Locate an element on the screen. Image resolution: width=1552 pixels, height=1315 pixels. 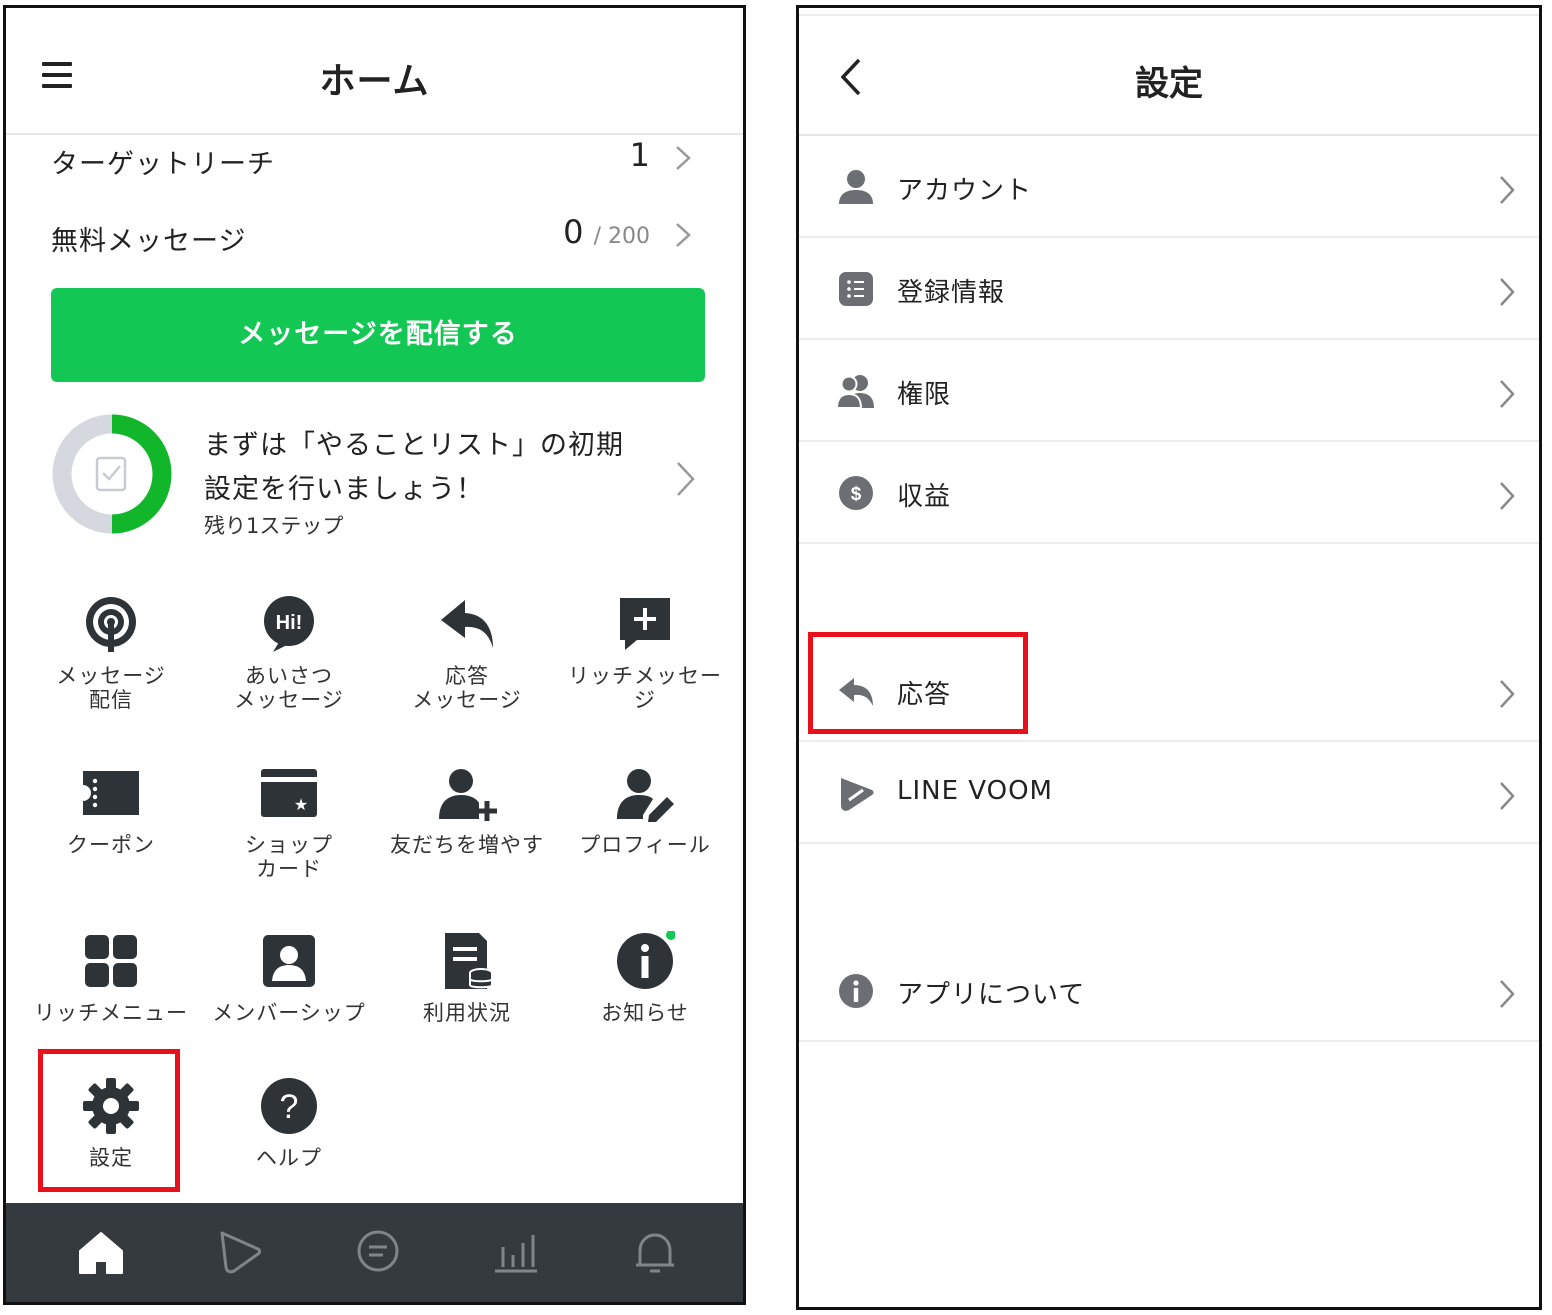
menu-item-label: アプリについて is located at coordinates (991, 995).